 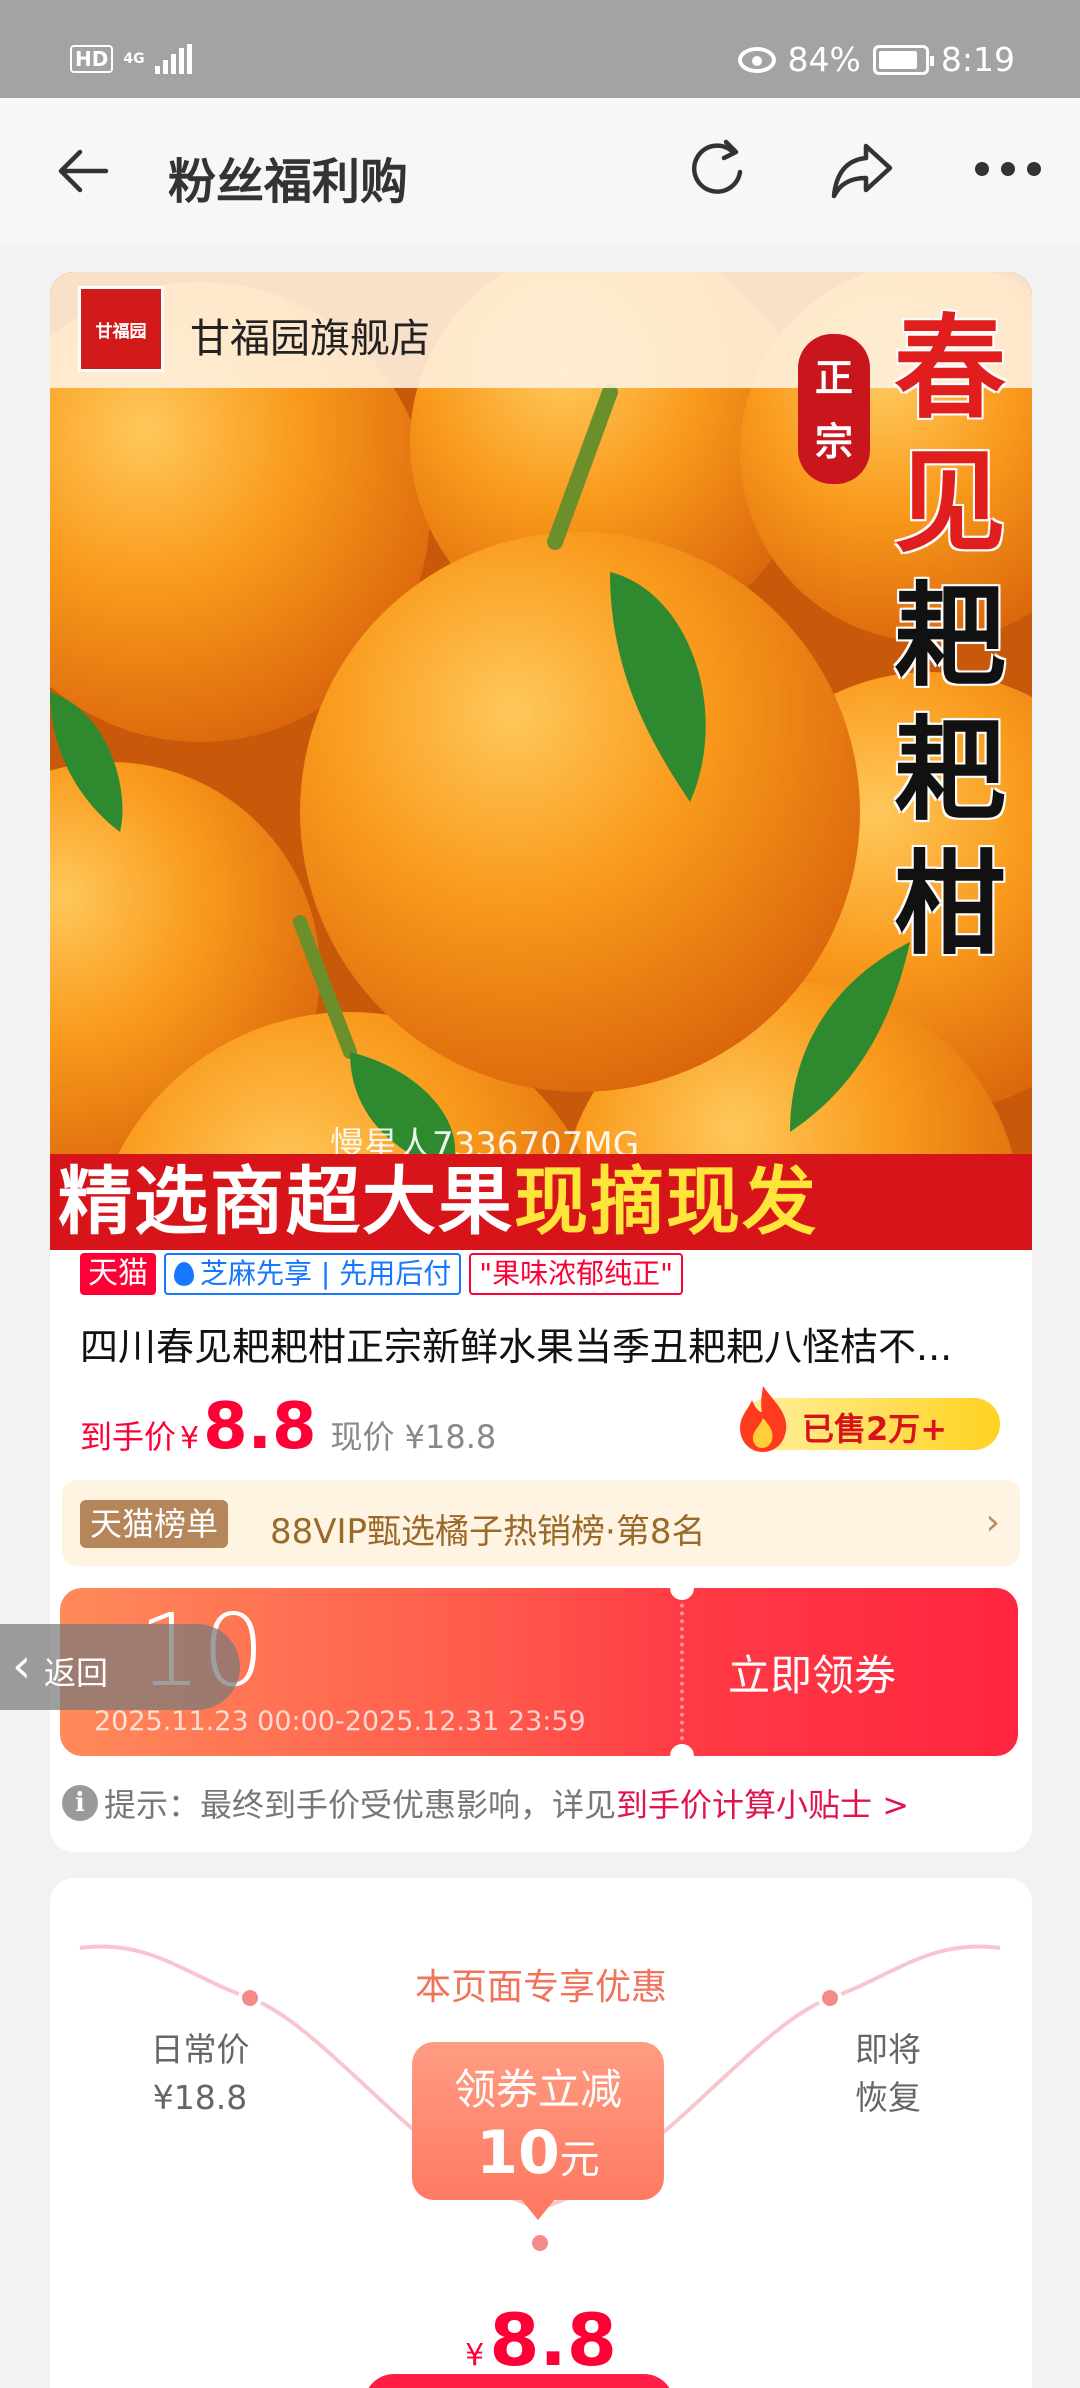 What do you see at coordinates (756, 59) in the screenshot?
I see `eye-icon` at bounding box center [756, 59].